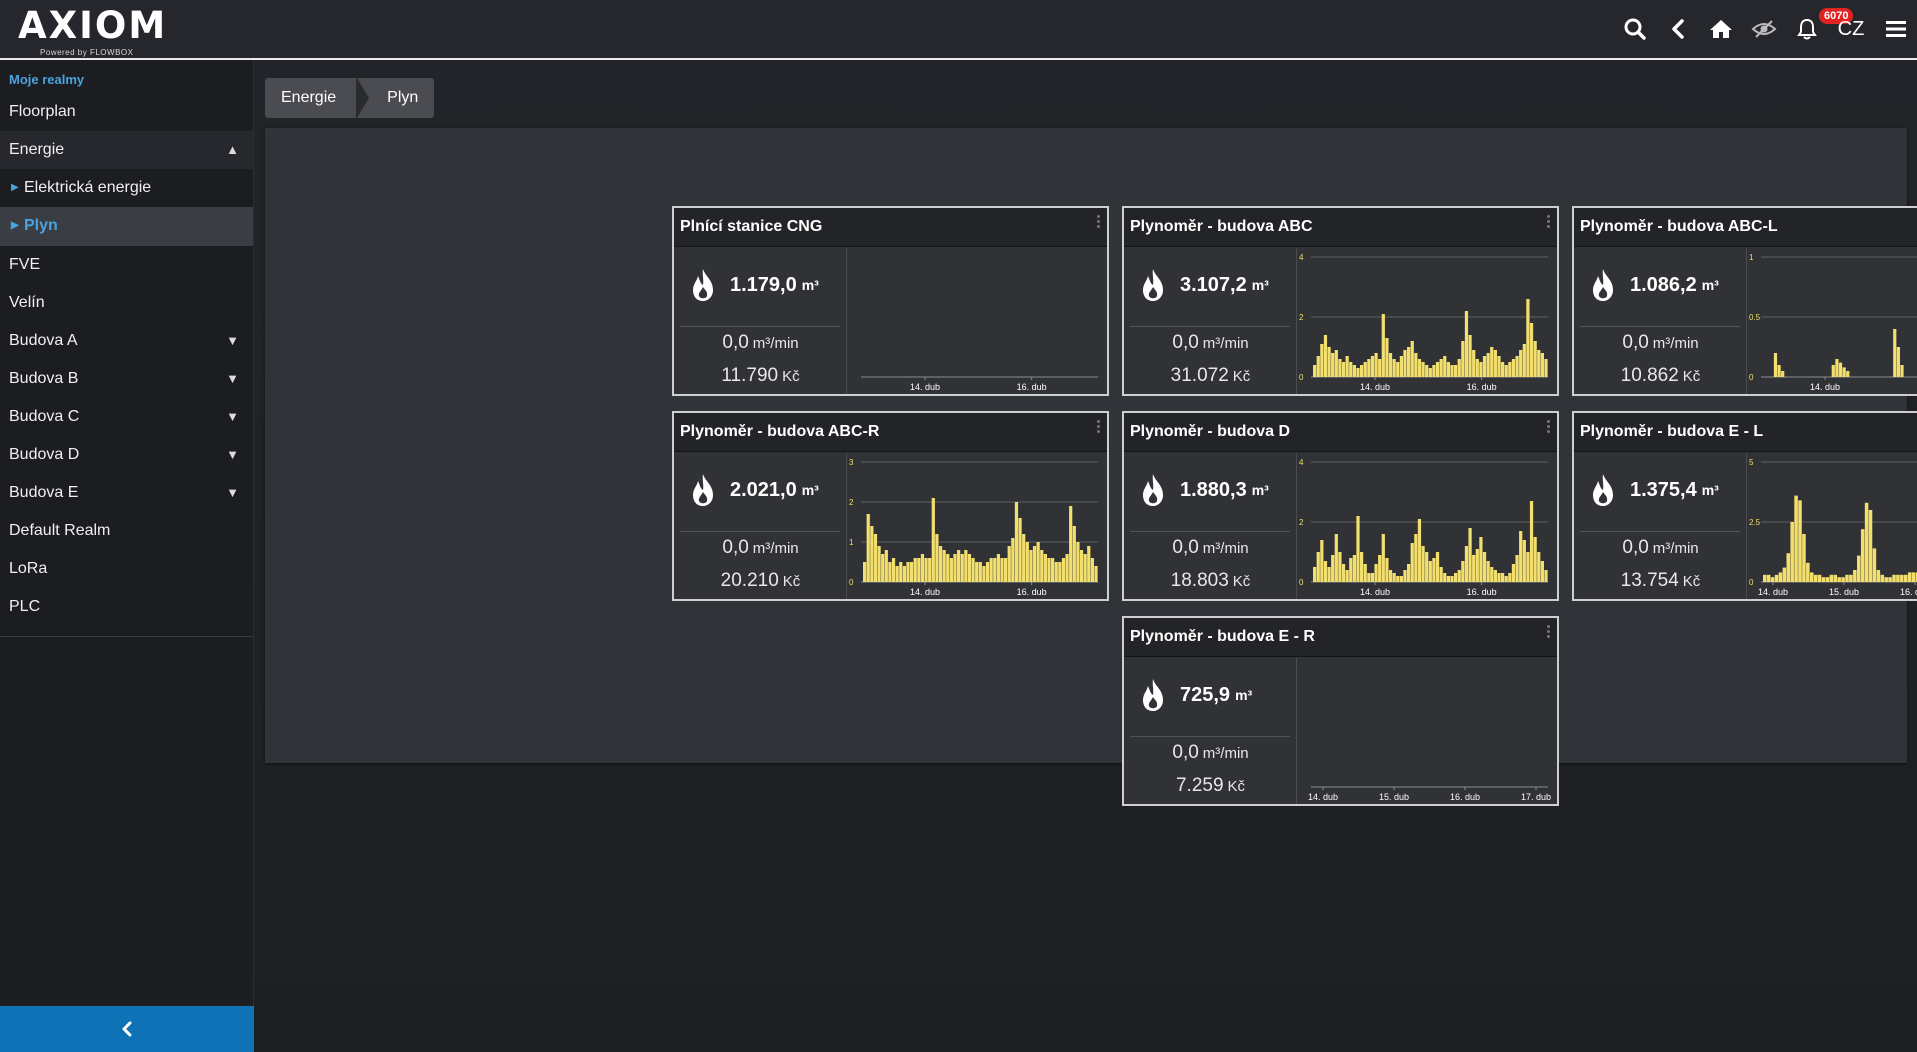 This screenshot has width=1917, height=1052. Describe the element at coordinates (1720, 29) in the screenshot. I see `home-icon` at that location.